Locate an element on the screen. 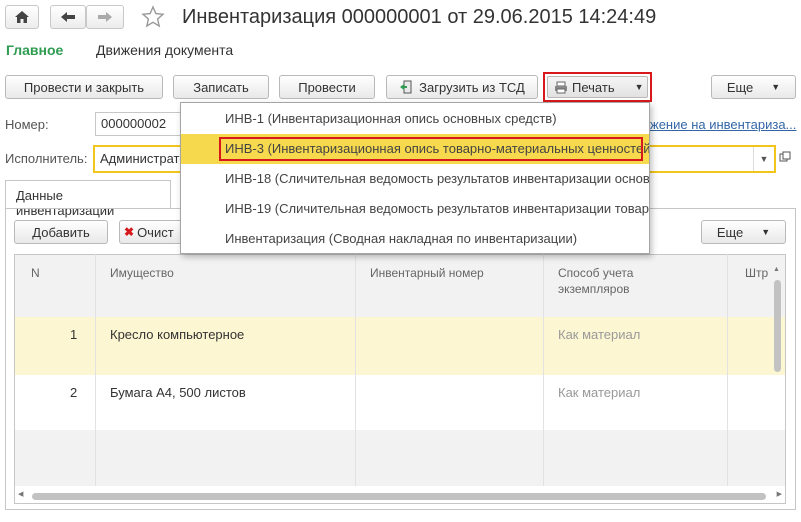 The height and width of the screenshot is (522, 801). clear-label: Очист is located at coordinates (155, 232).